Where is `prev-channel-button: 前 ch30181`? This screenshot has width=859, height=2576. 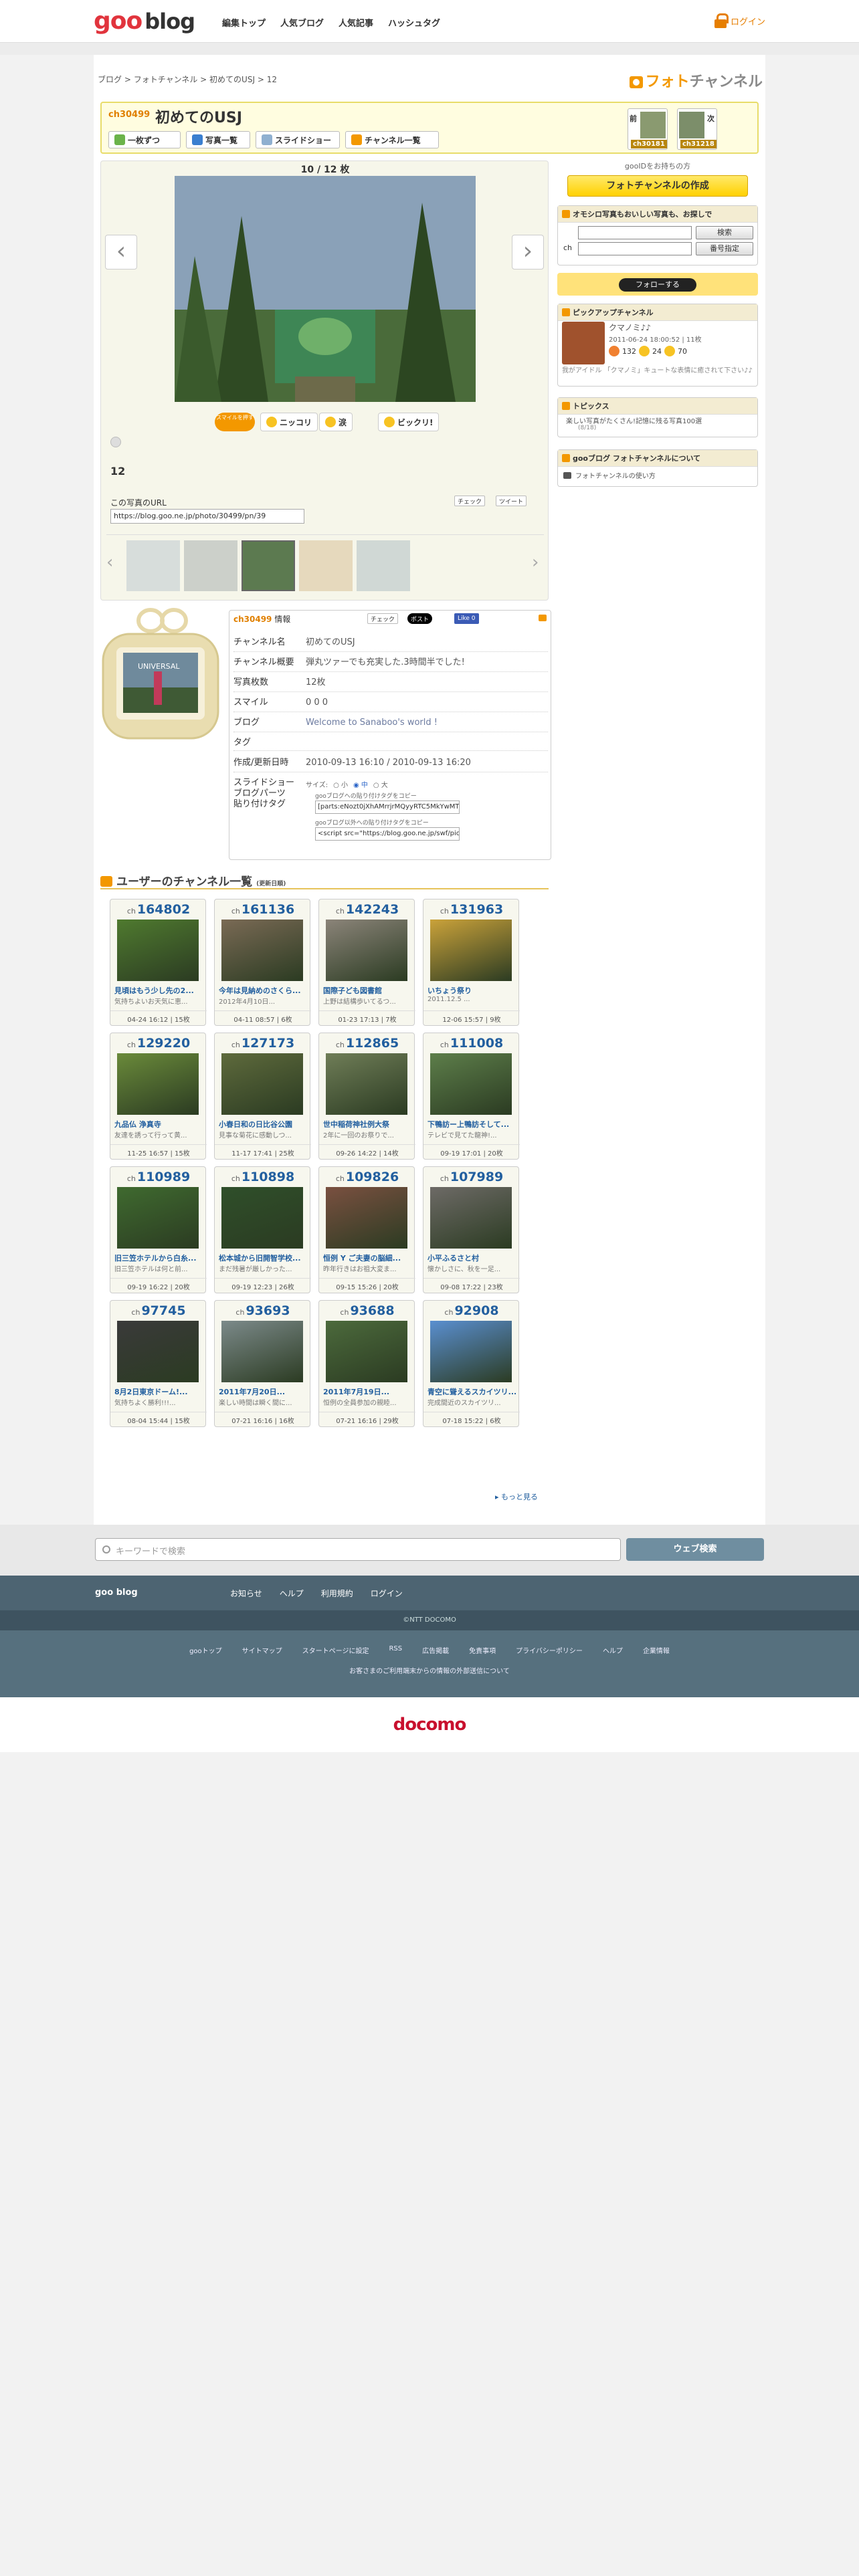
prev-channel-button: 前 ch30181 is located at coordinates (648, 129).